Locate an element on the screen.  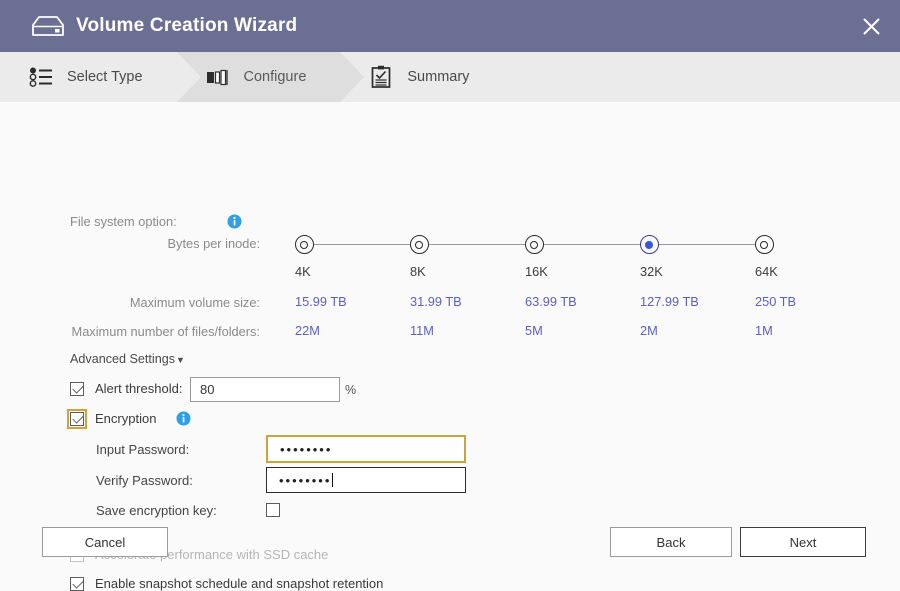
max-volume-size-label: Maximum volume size: is located at coordinates (194, 302).